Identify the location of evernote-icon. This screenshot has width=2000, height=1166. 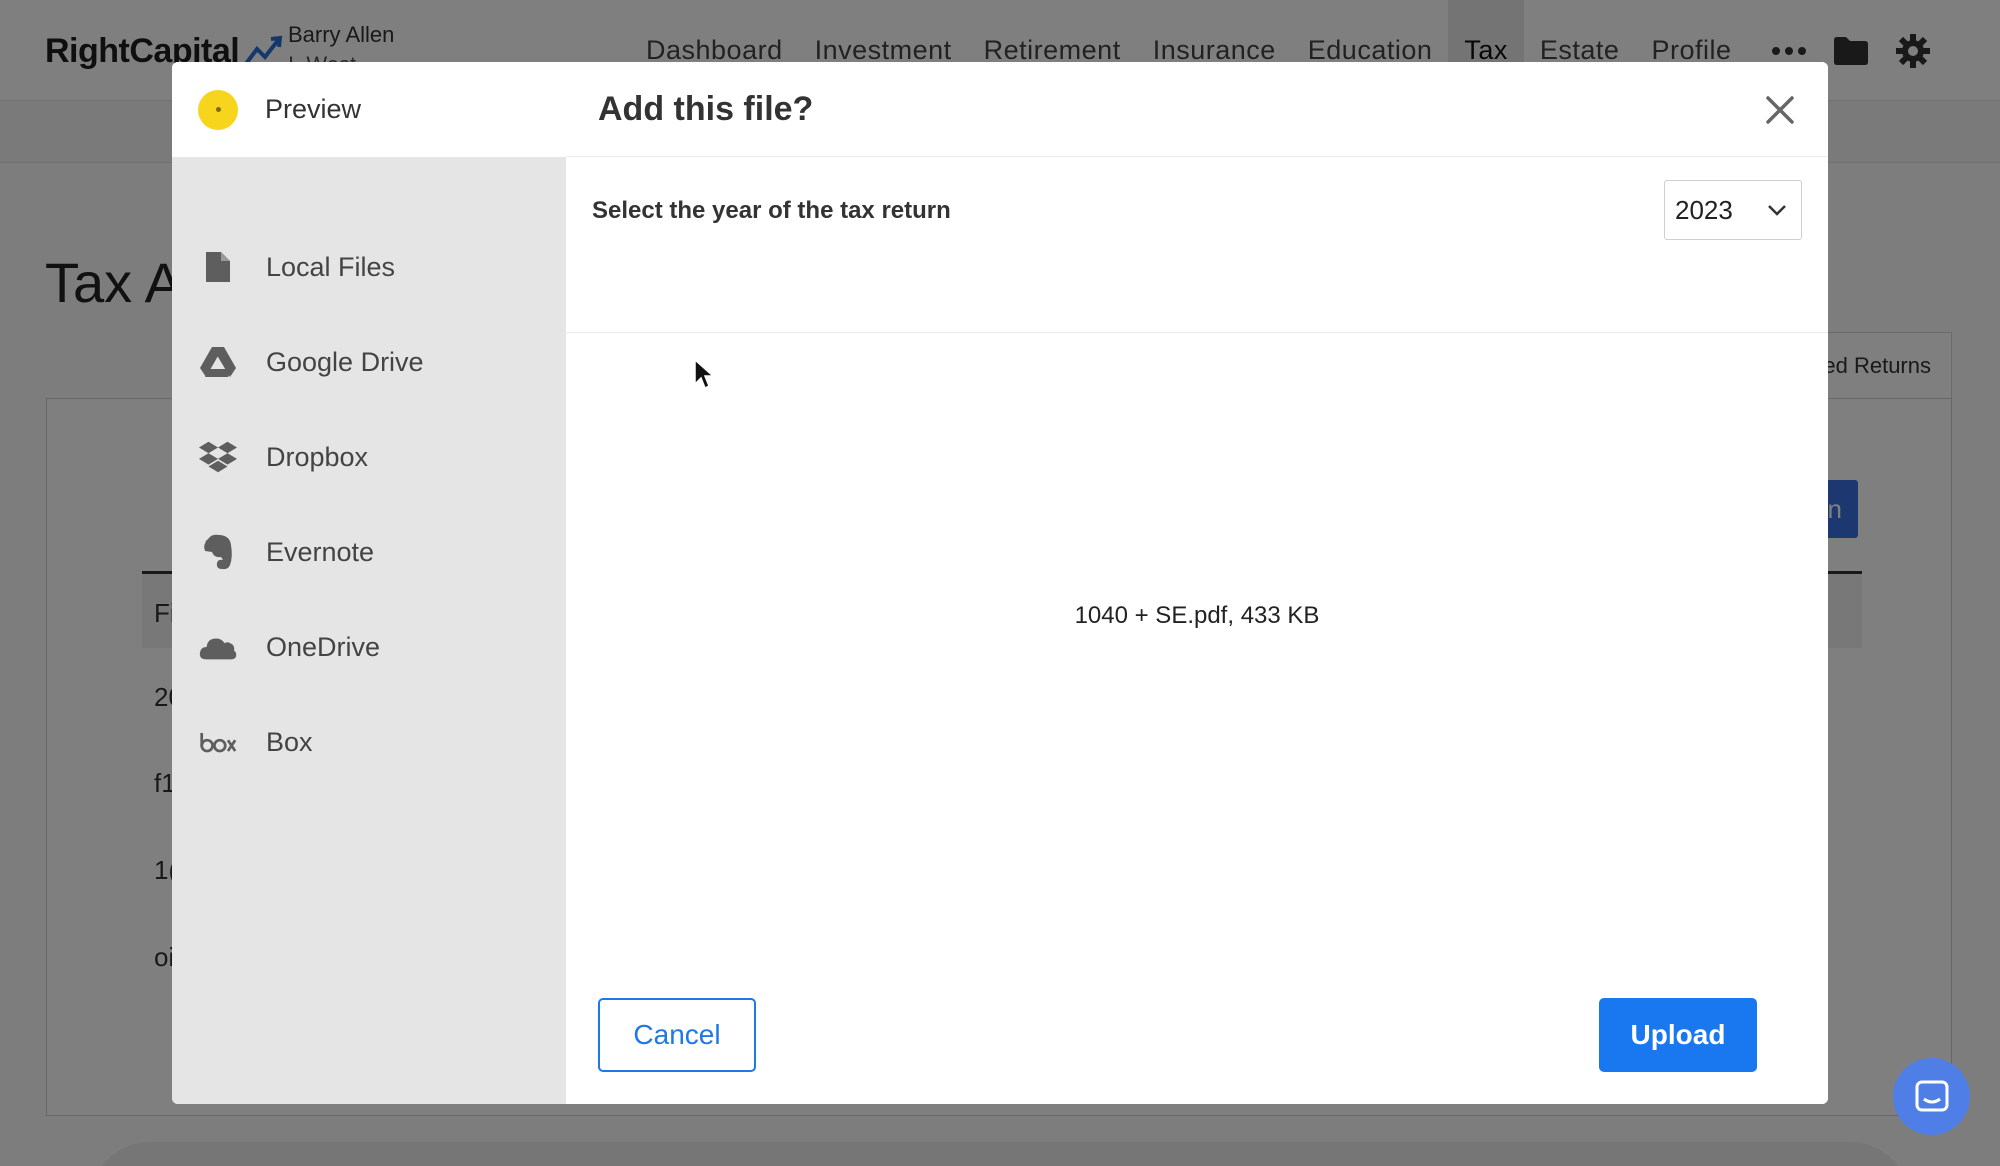
(218, 552).